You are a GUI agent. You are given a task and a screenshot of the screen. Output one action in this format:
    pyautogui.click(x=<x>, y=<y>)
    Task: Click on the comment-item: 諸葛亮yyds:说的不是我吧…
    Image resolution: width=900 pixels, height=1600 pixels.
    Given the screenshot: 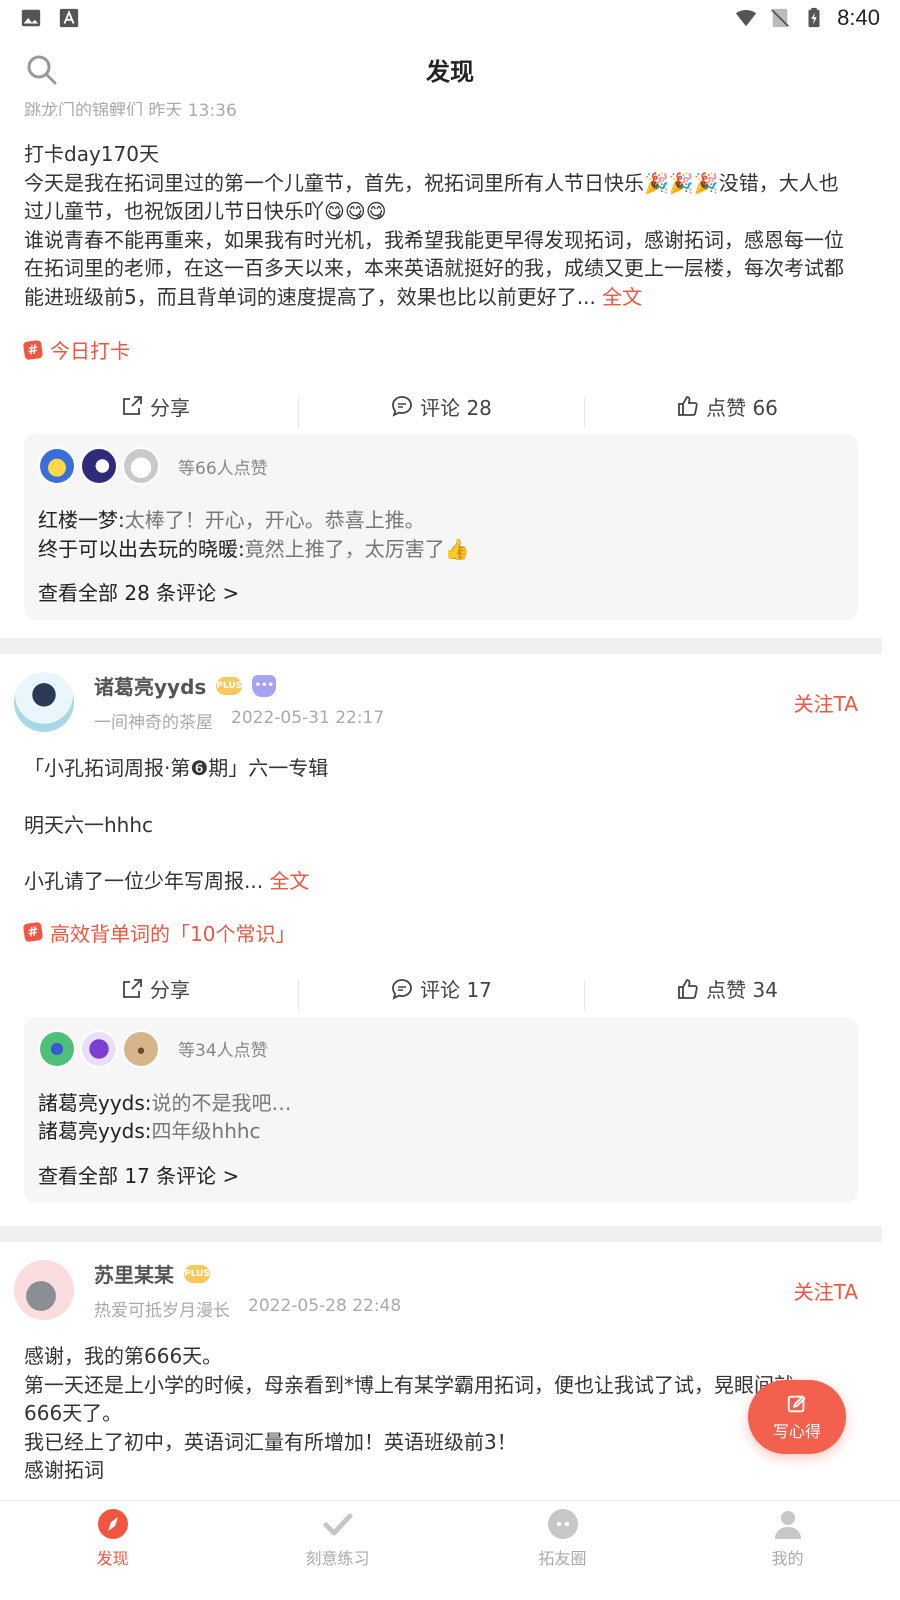 What is the action you would take?
    pyautogui.click(x=441, y=1103)
    